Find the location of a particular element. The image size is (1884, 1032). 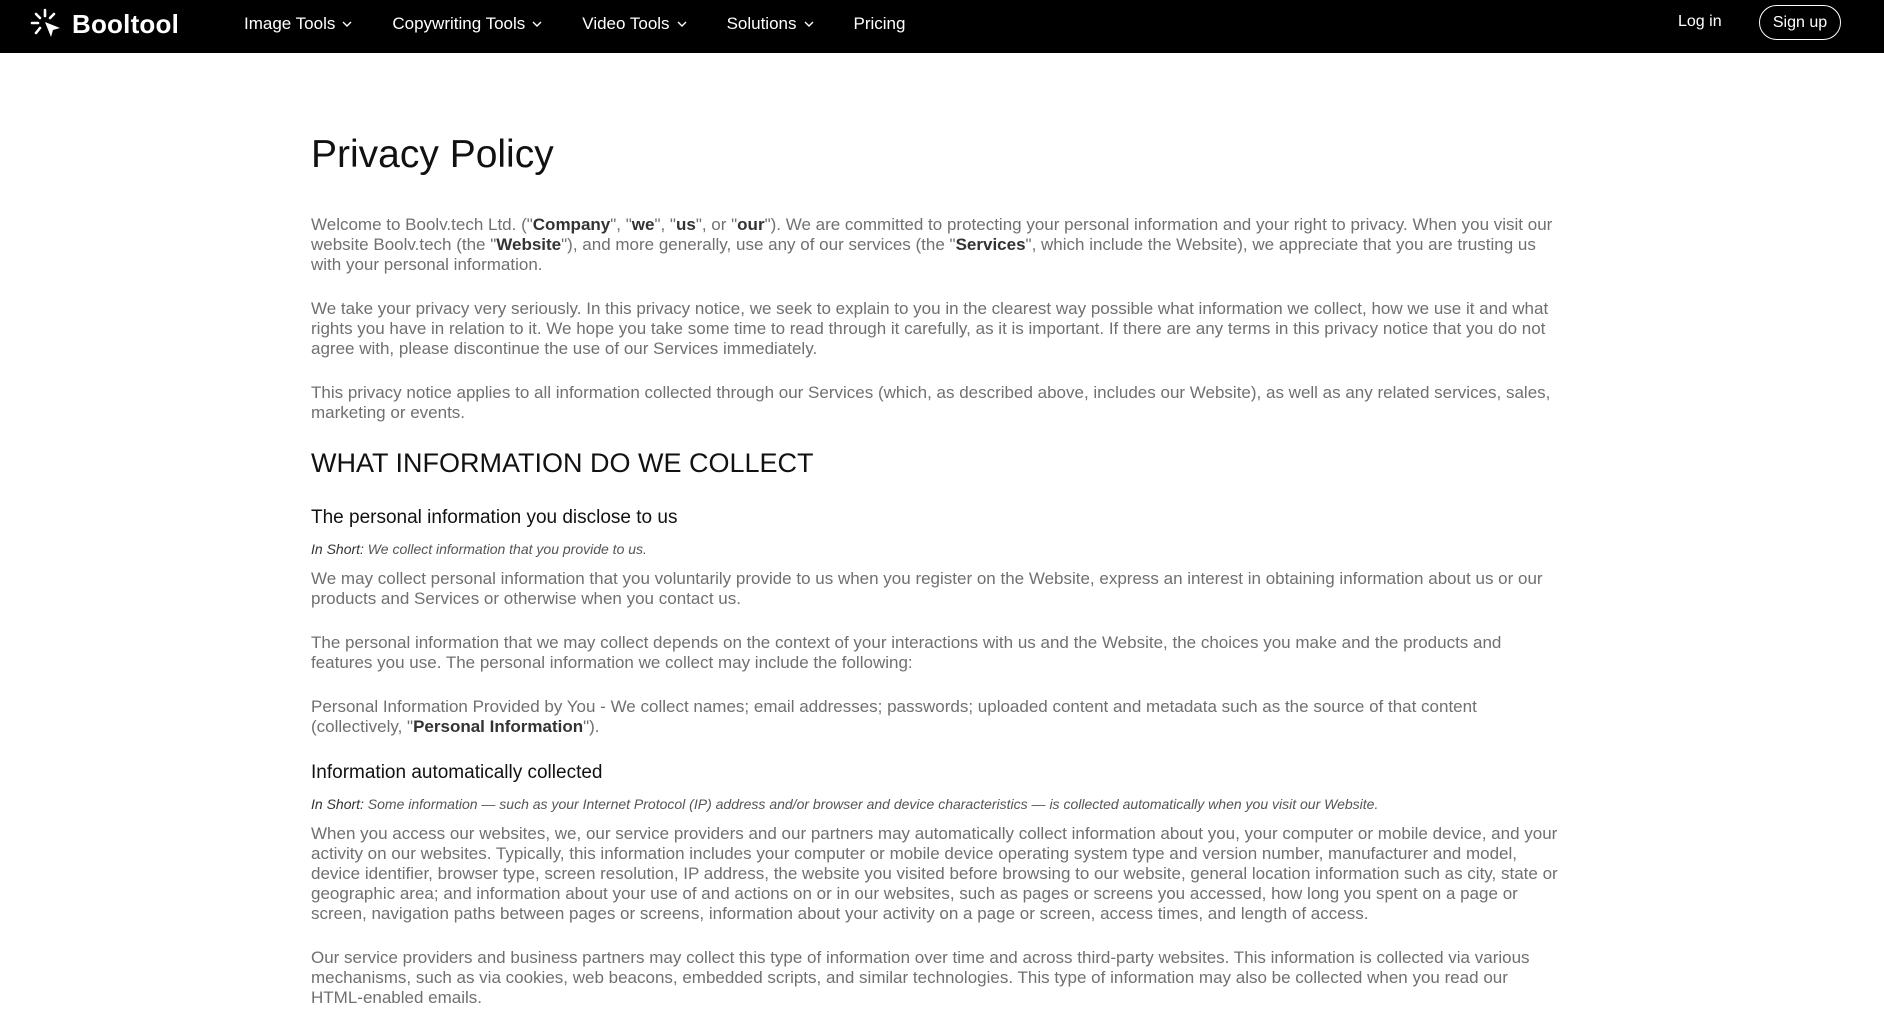

defined-term: us is located at coordinates (685, 224).